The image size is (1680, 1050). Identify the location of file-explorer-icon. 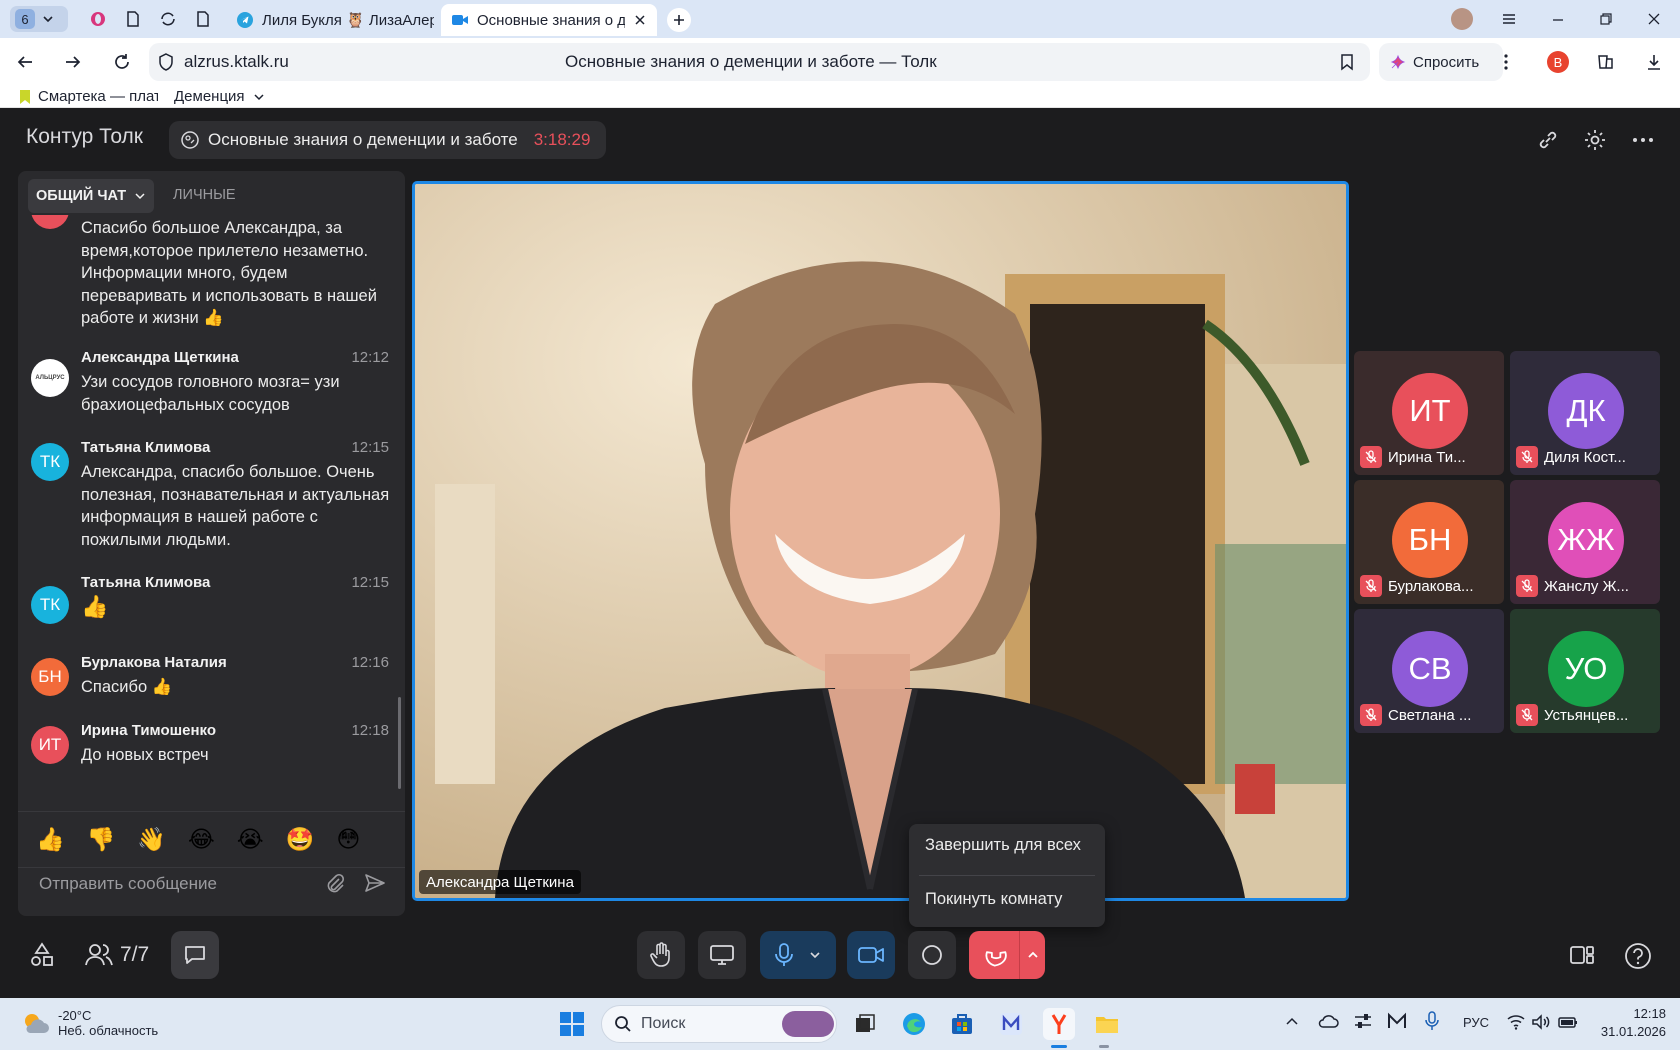
(1107, 1024).